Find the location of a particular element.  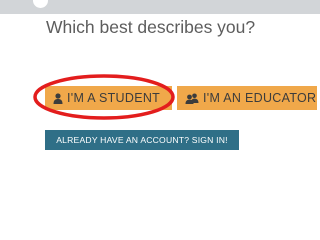

page-question: Which best describes you? is located at coordinates (151, 27).